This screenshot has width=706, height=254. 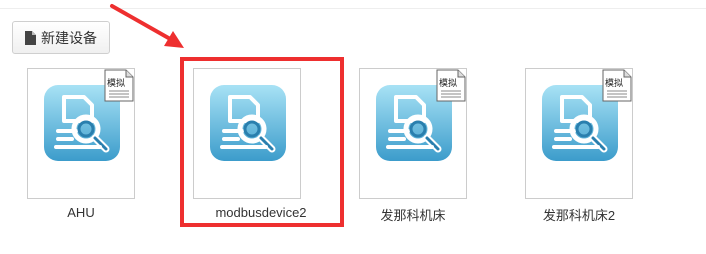 I want to click on device-card-fanuc-machine-2: 模拟, so click(x=579, y=133).